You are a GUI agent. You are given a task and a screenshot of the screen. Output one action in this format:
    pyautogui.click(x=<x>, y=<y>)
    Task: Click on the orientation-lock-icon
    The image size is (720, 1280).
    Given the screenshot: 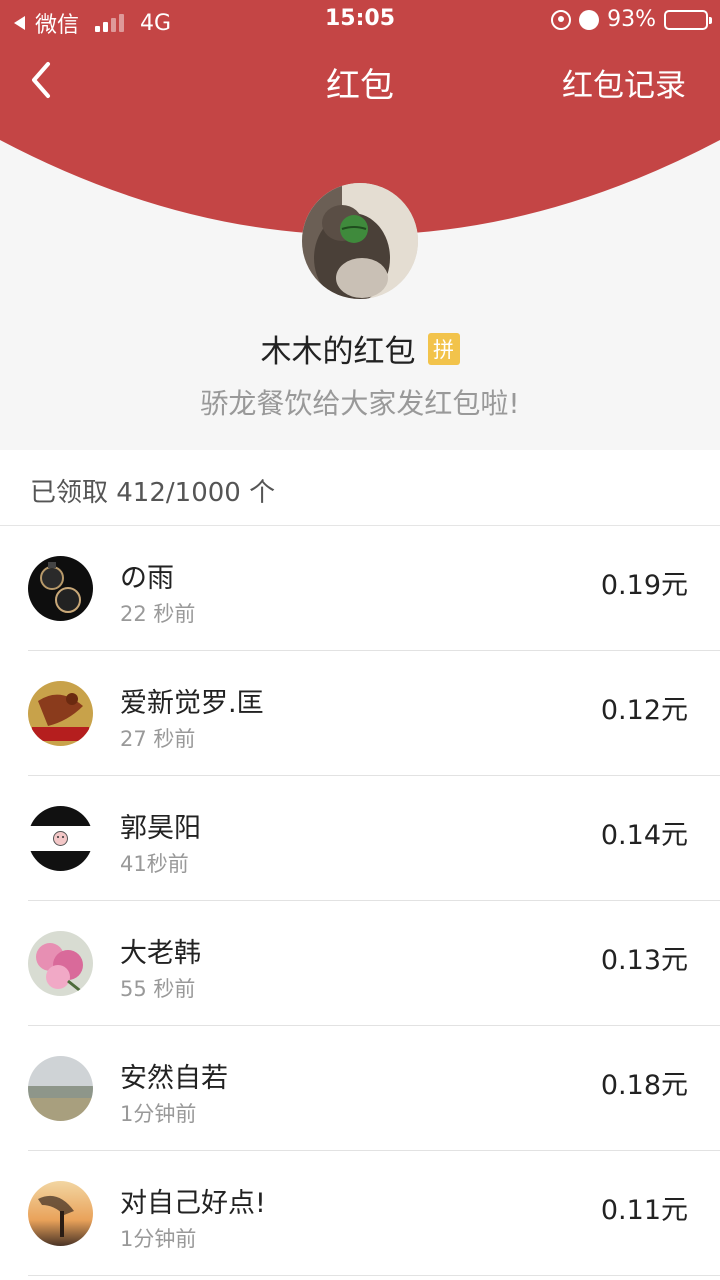 What is the action you would take?
    pyautogui.click(x=561, y=19)
    